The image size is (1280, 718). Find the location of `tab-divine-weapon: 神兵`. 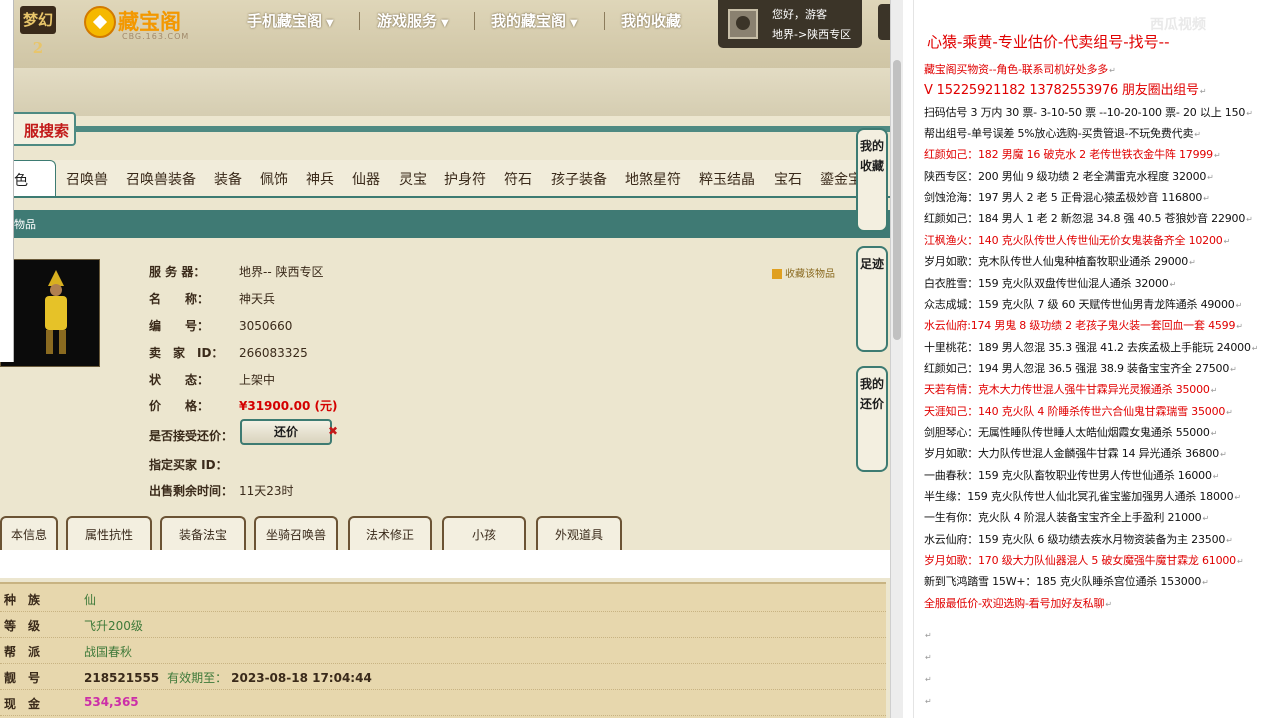

tab-divine-weapon: 神兵 is located at coordinates (320, 179).